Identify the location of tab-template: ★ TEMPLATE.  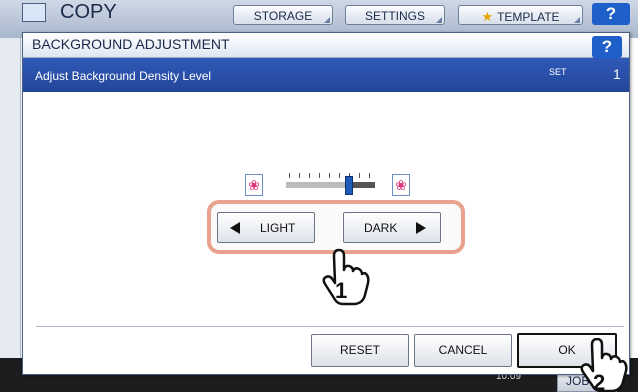
(520, 15).